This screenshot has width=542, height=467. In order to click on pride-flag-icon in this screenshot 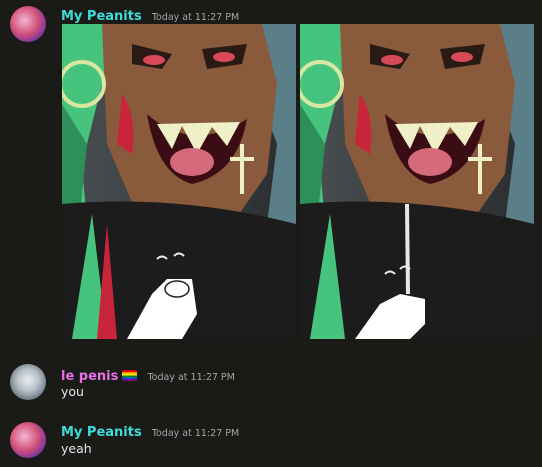, I will do `click(130, 375)`.